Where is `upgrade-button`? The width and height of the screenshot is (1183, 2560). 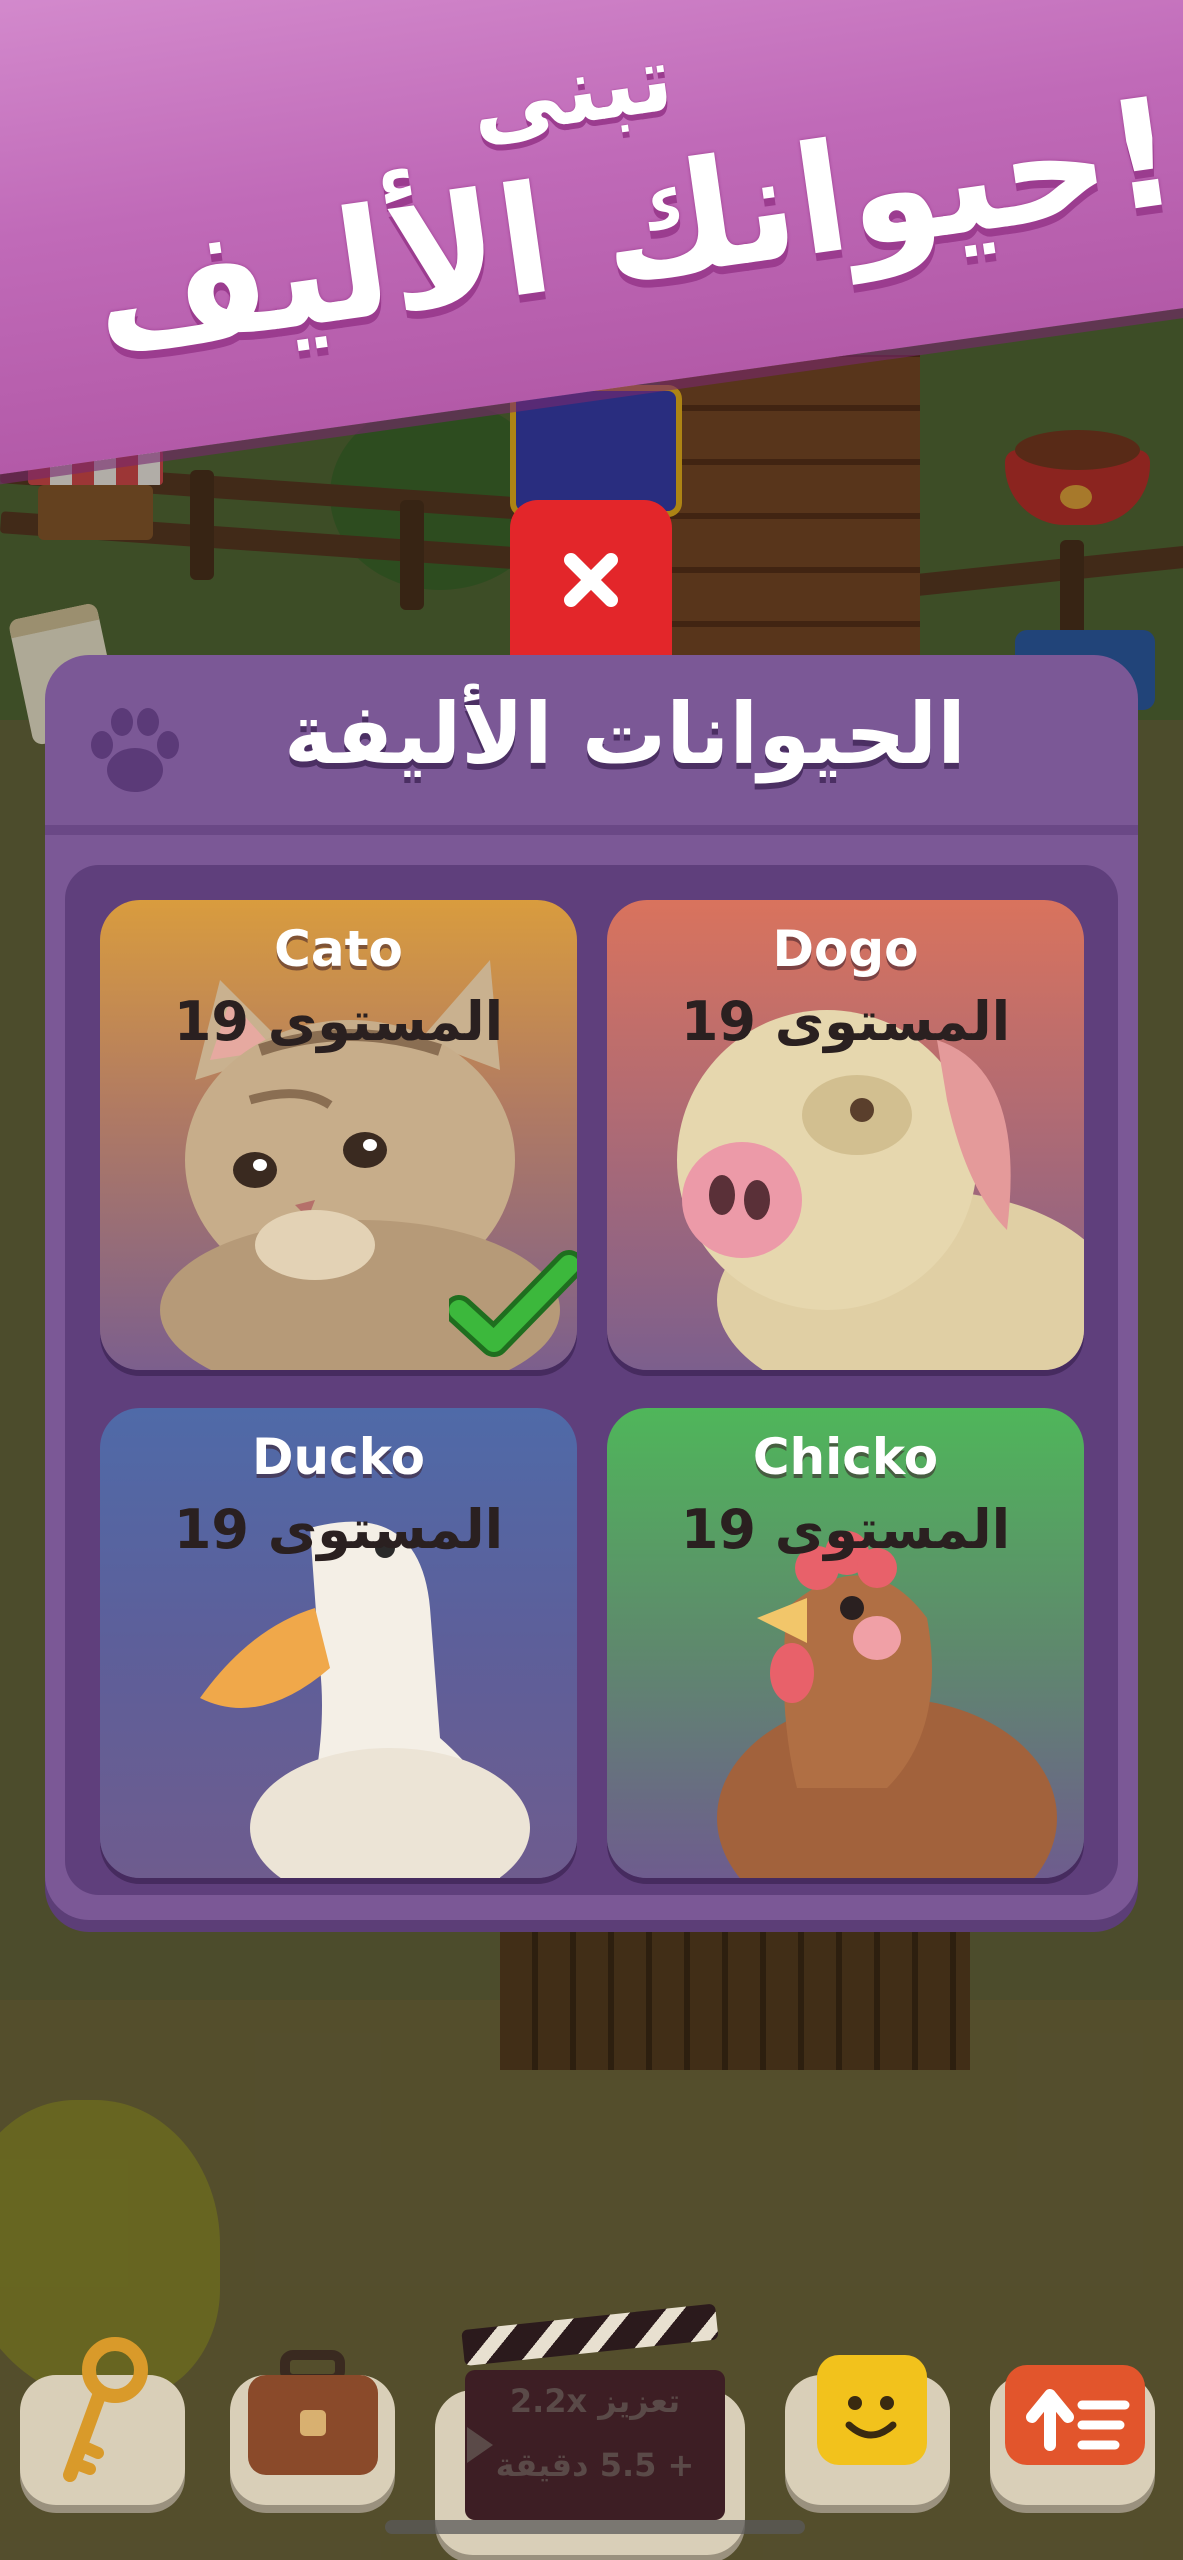
upgrade-button is located at coordinates (1072, 2435).